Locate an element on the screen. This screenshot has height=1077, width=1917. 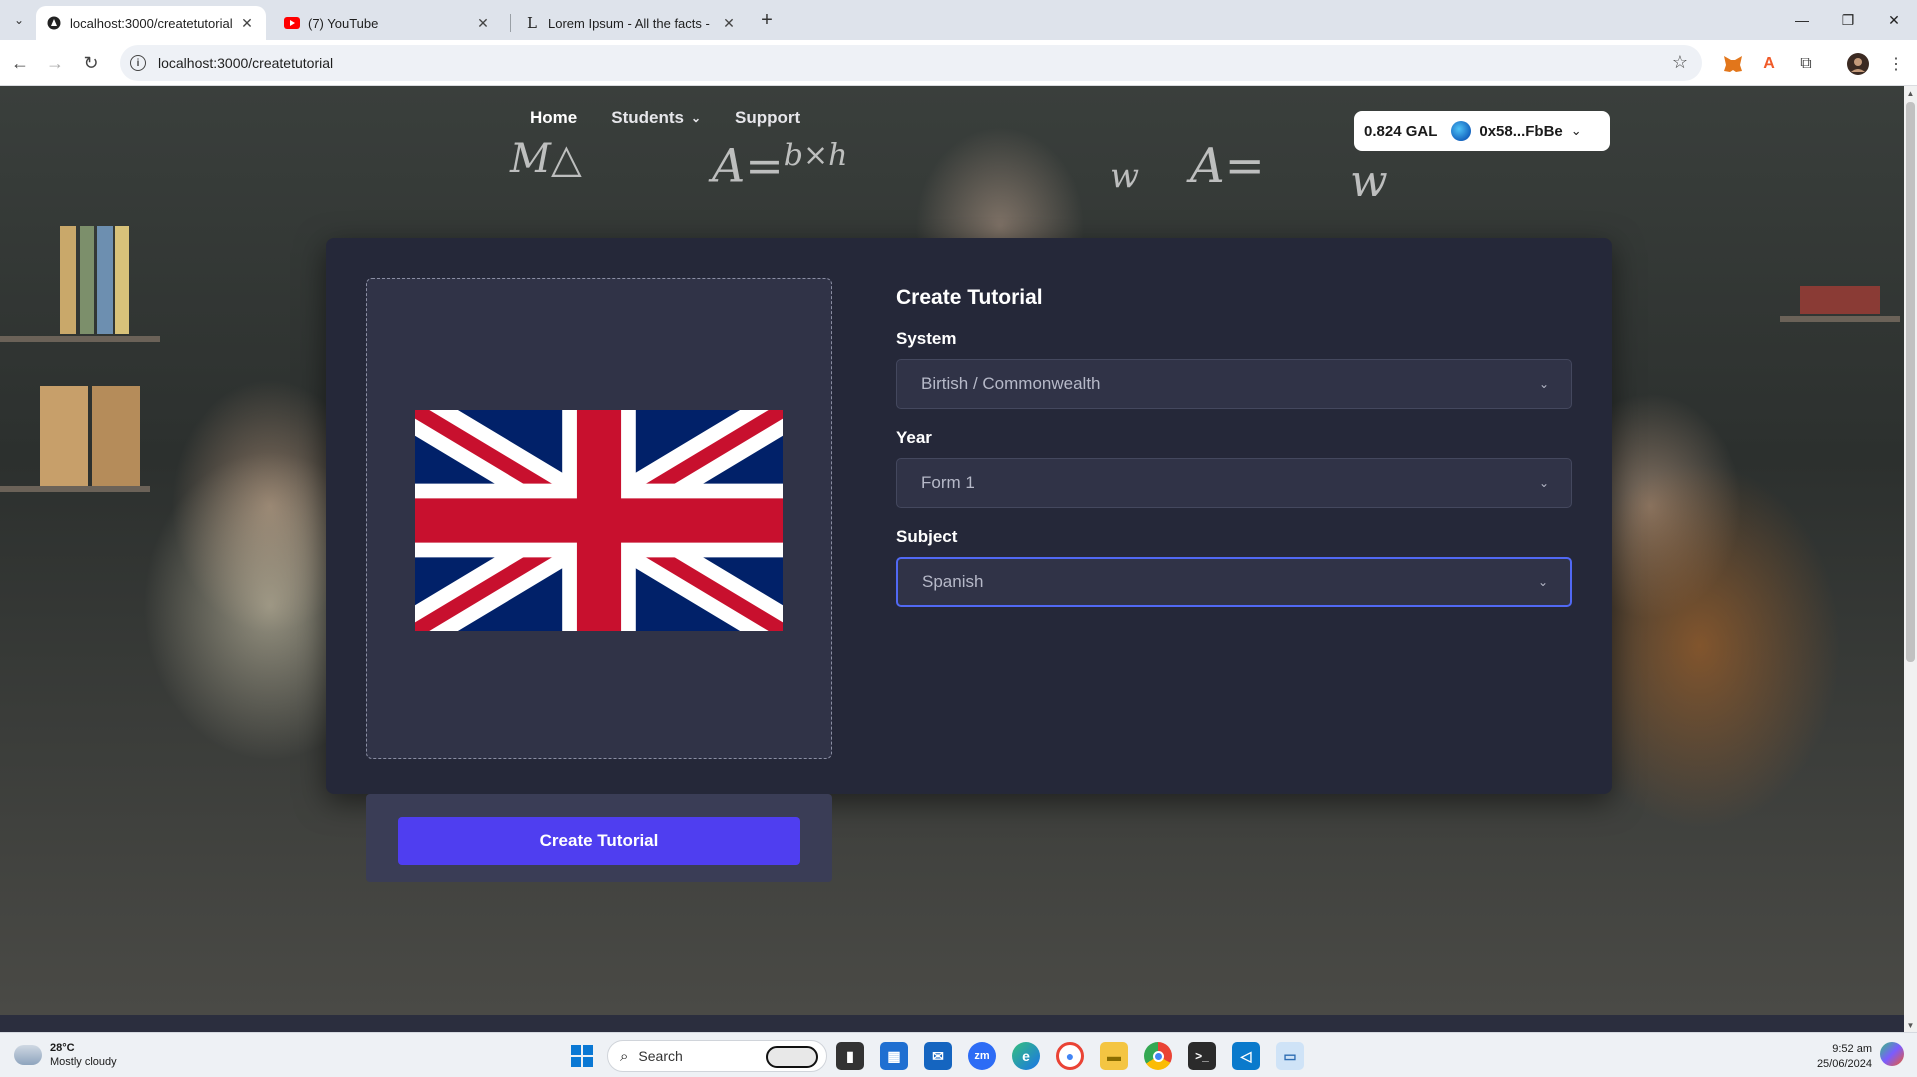
task-view-icon: ▮ is located at coordinates (850, 1056).